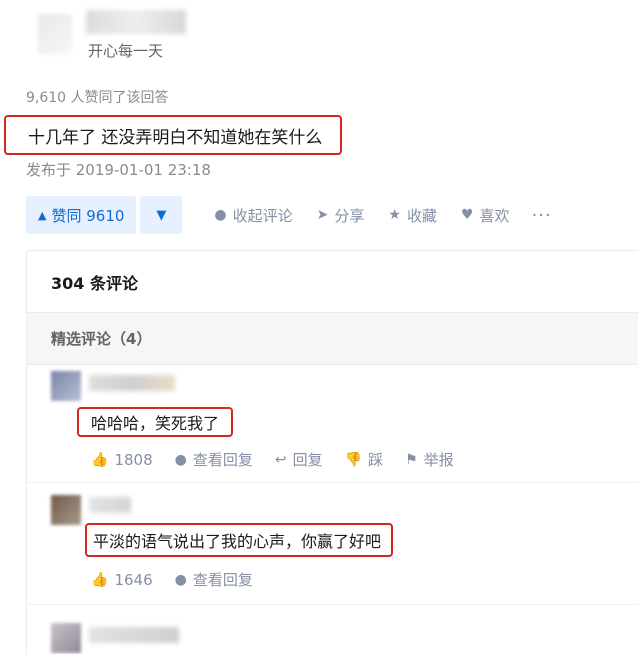 Image resolution: width=638 pixels, height=654 pixels. I want to click on author-avatar, so click(55, 34).